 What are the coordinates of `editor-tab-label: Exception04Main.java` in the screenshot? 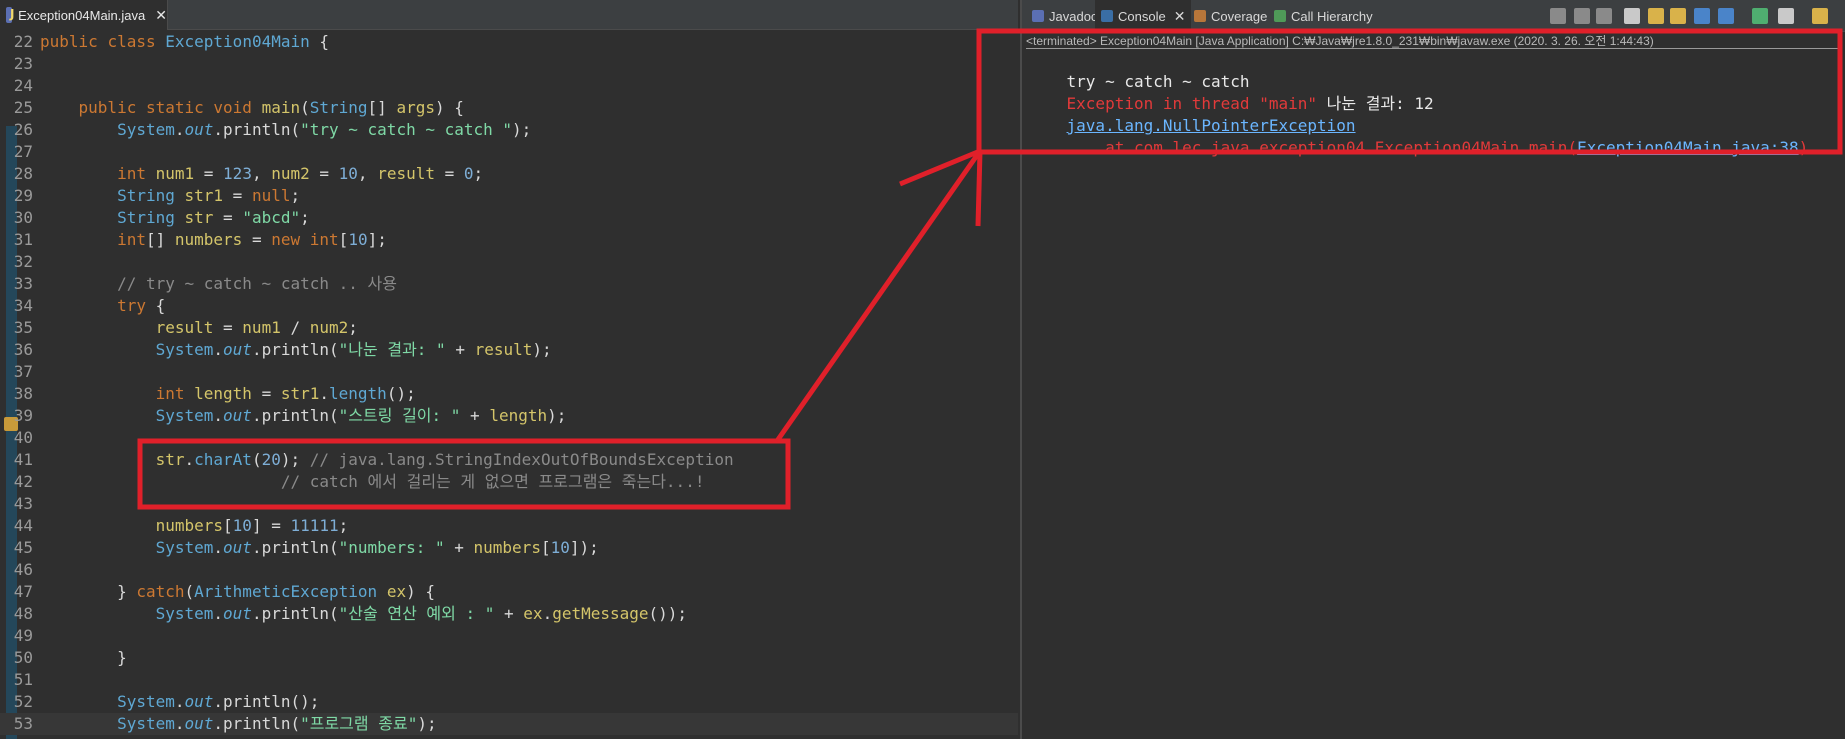 It's located at (82, 15).